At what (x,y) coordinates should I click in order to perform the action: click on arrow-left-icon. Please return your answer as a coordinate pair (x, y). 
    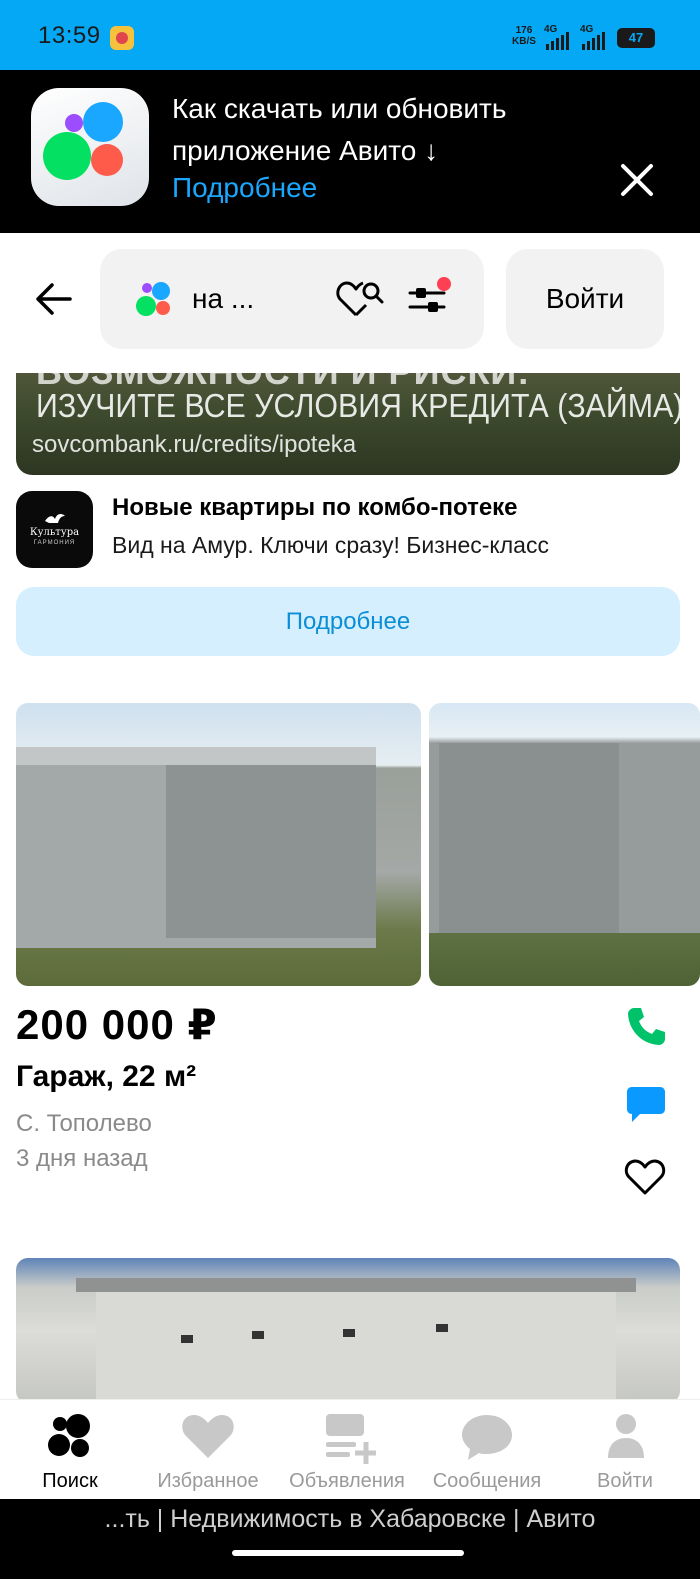
    Looking at the image, I should click on (54, 299).